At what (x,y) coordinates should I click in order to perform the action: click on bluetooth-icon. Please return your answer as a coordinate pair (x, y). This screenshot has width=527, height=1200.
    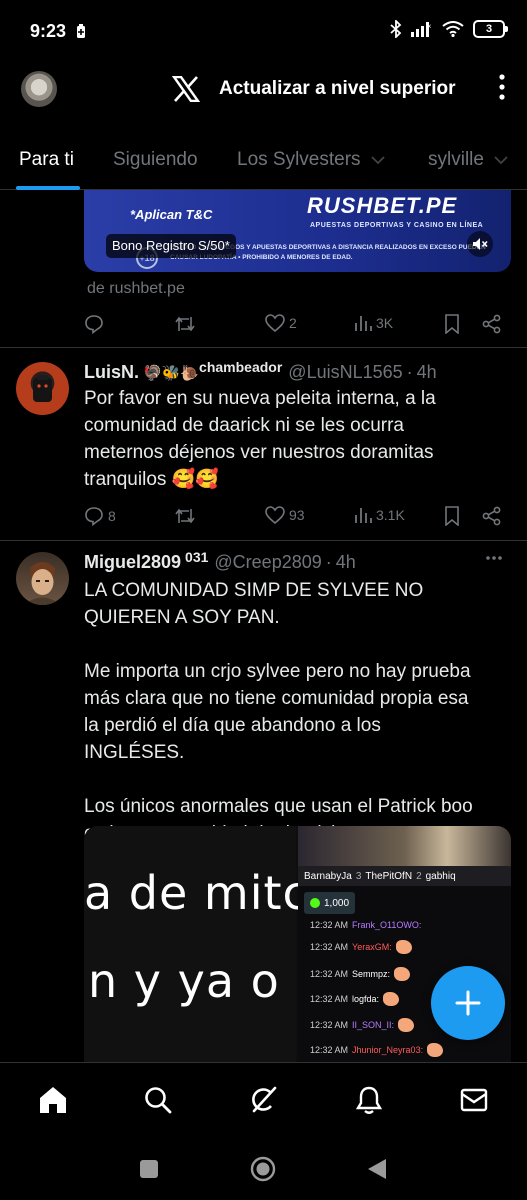
    Looking at the image, I should click on (396, 29).